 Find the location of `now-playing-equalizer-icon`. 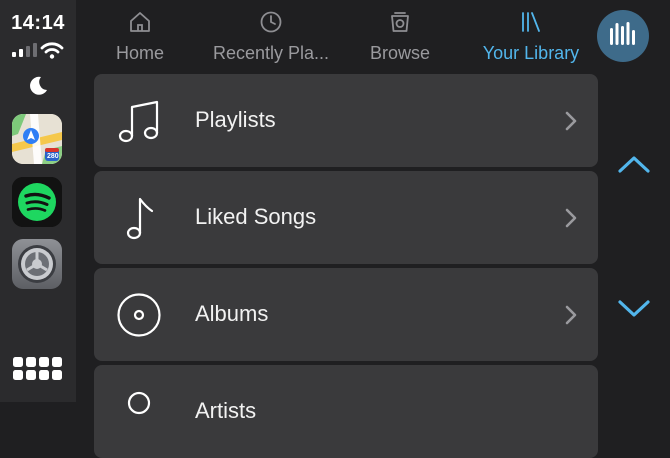

now-playing-equalizer-icon is located at coordinates (622, 33).